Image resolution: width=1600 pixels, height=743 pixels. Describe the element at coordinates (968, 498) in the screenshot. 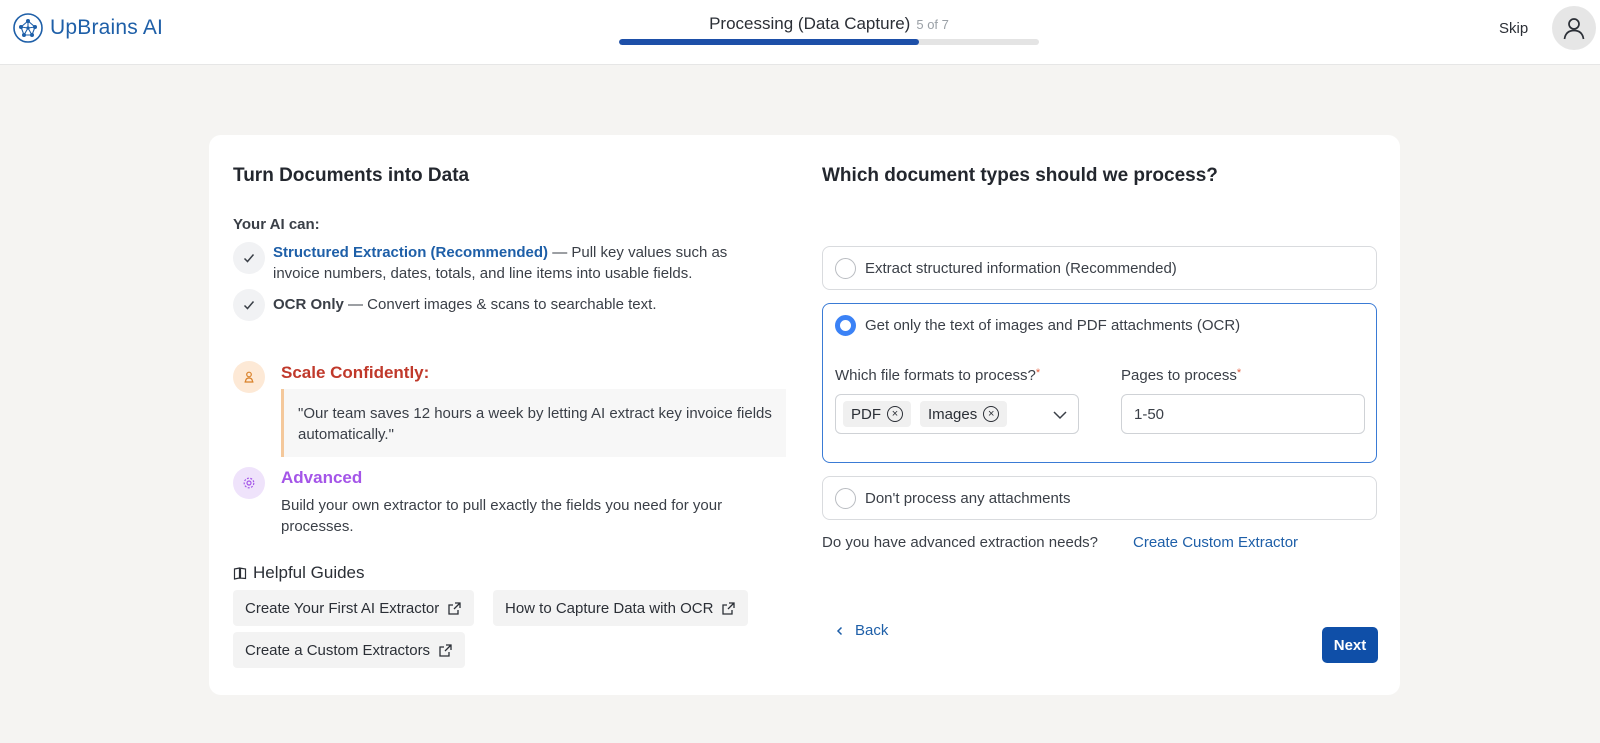

I see `option-label: Don't process any attachments` at that location.